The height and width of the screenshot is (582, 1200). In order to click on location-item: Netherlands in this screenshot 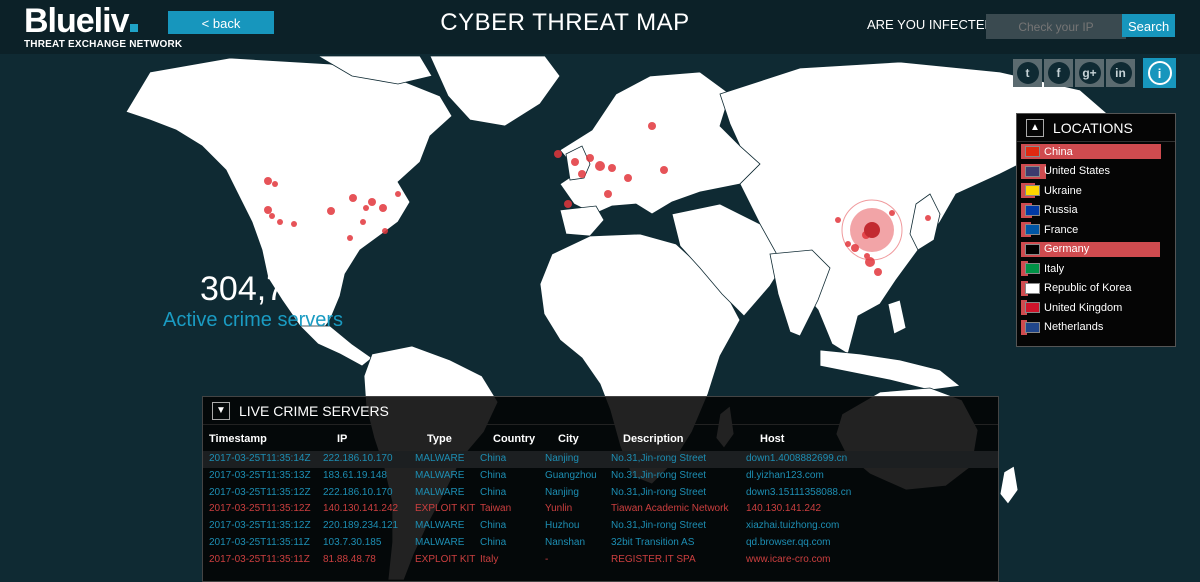, I will do `click(1096, 328)`.